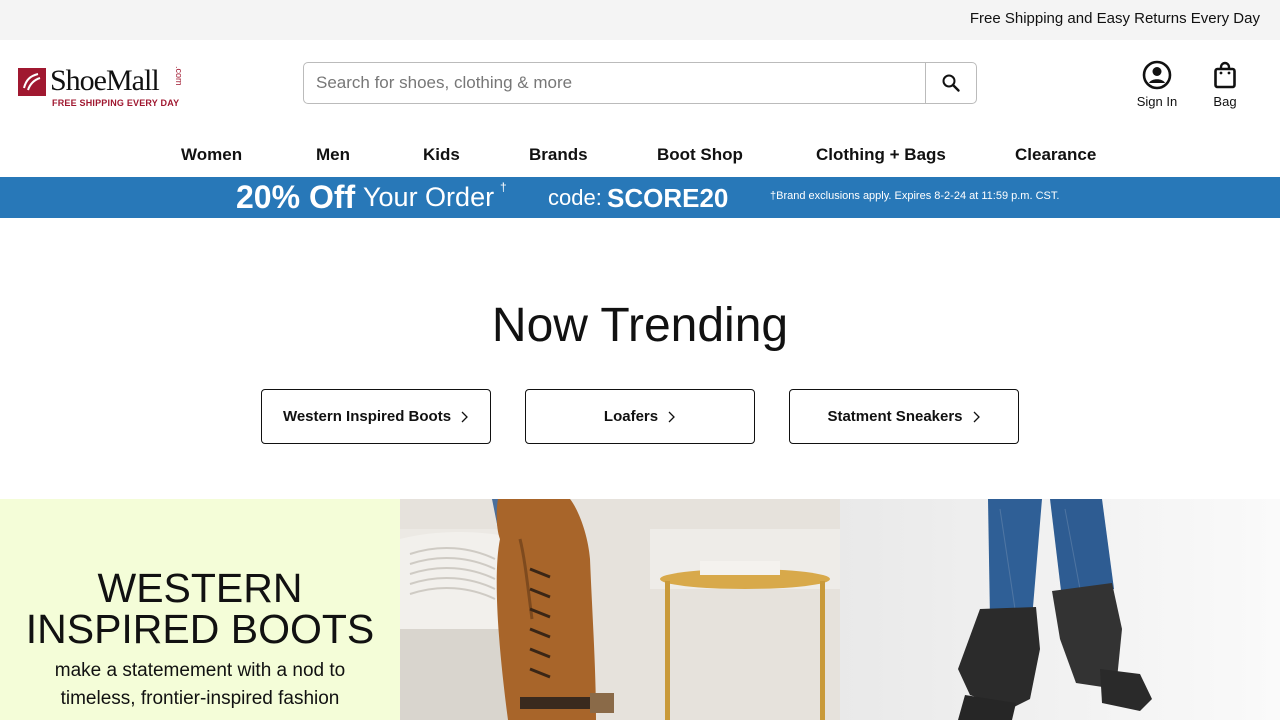  Describe the element at coordinates (615, 83) in the screenshot. I see `search-input` at that location.